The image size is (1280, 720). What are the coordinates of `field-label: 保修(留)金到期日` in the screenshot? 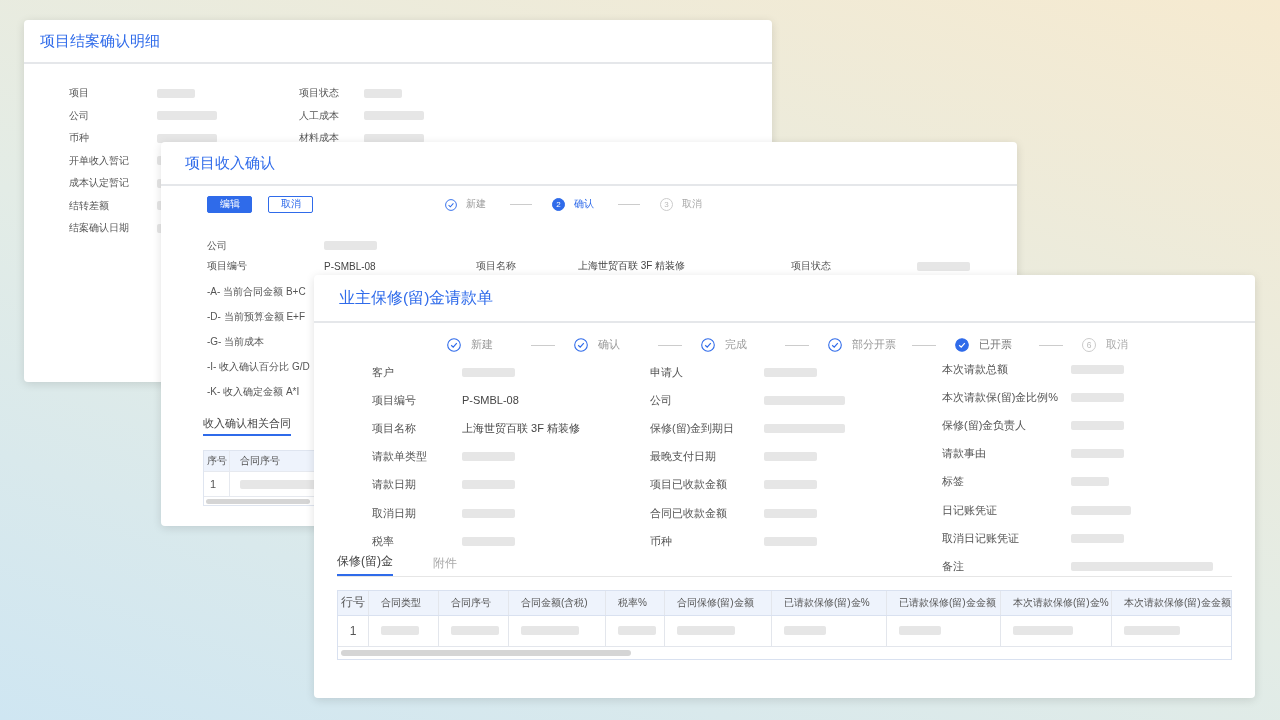 It's located at (692, 427).